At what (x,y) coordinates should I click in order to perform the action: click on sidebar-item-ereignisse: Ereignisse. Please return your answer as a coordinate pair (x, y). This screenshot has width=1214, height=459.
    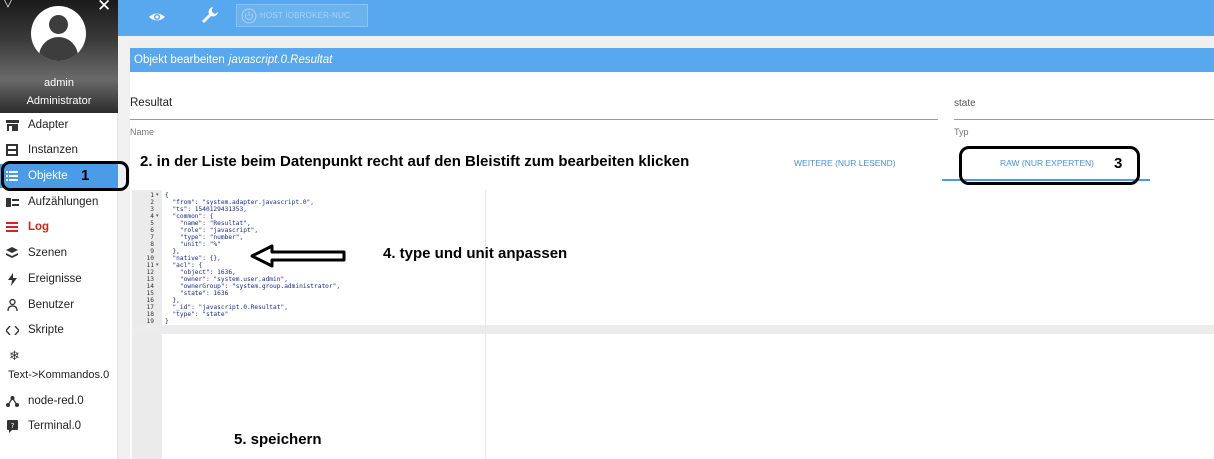
    Looking at the image, I should click on (59, 279).